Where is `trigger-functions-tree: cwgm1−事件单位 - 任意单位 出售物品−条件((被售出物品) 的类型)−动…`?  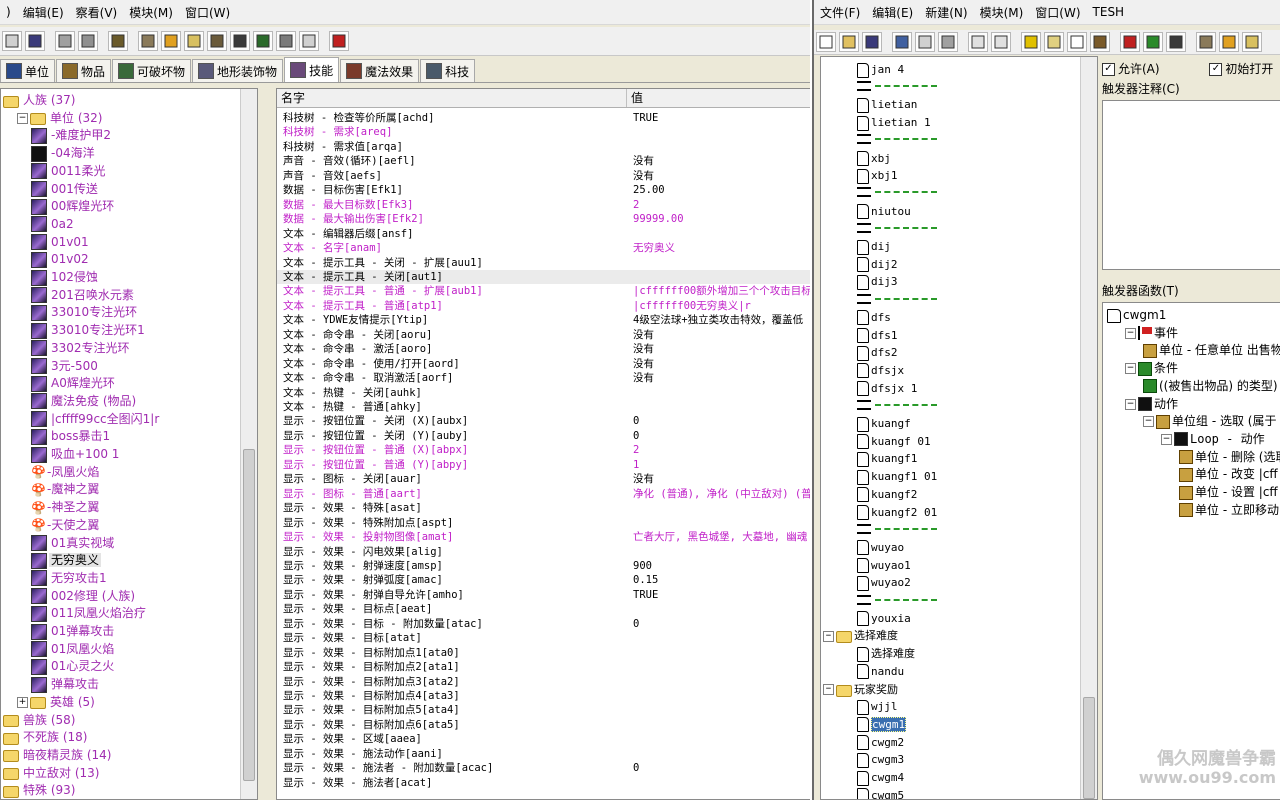
trigger-functions-tree: cwgm1−事件单位 - 任意单位 出售物品−条件((被售出物品) 的类型)−动… is located at coordinates (1191, 551).